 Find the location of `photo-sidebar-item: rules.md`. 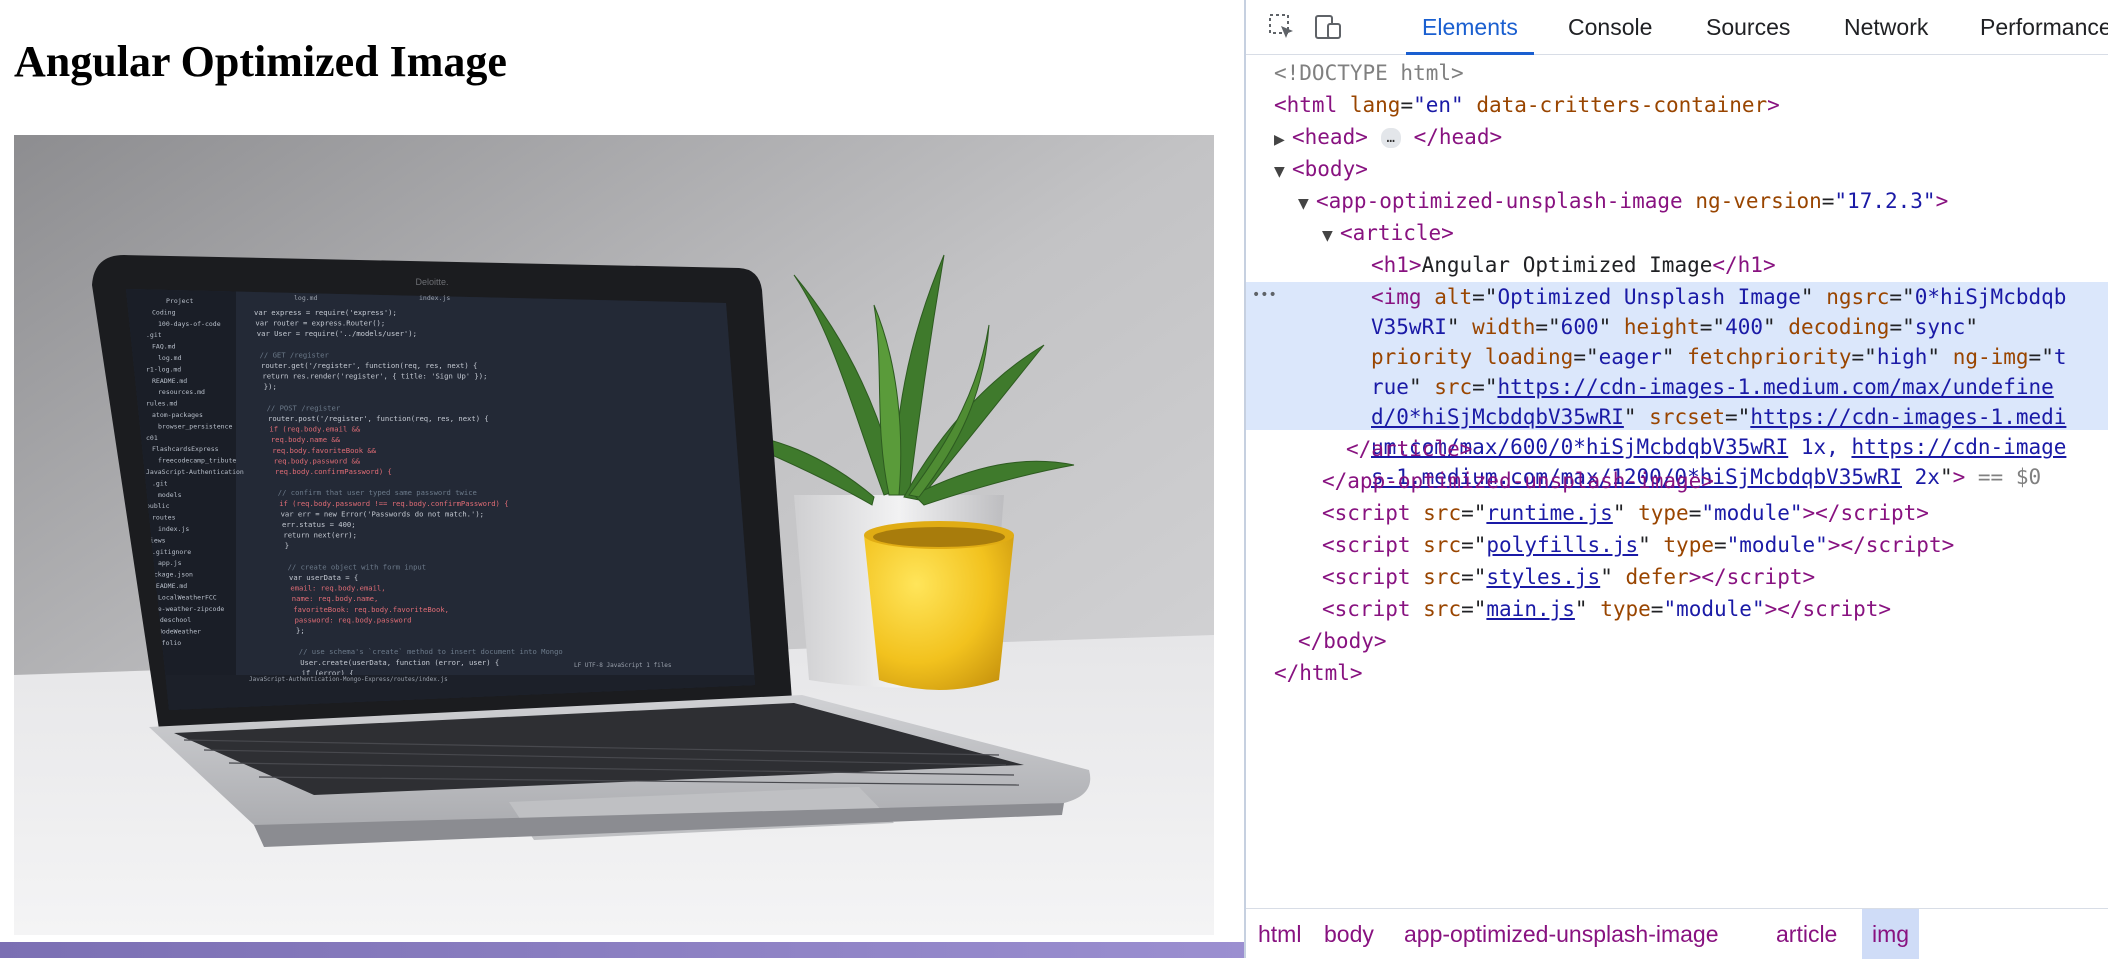

photo-sidebar-item: rules.md is located at coordinates (161, 404).